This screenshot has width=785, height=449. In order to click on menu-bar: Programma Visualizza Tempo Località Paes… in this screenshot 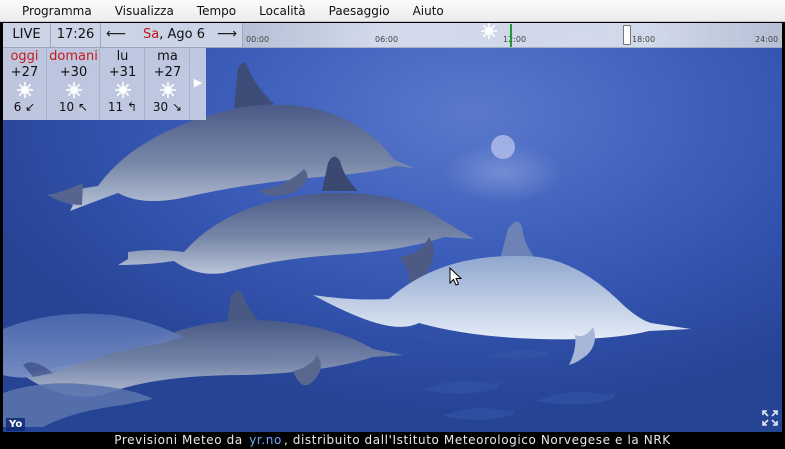, I will do `click(392, 11)`.